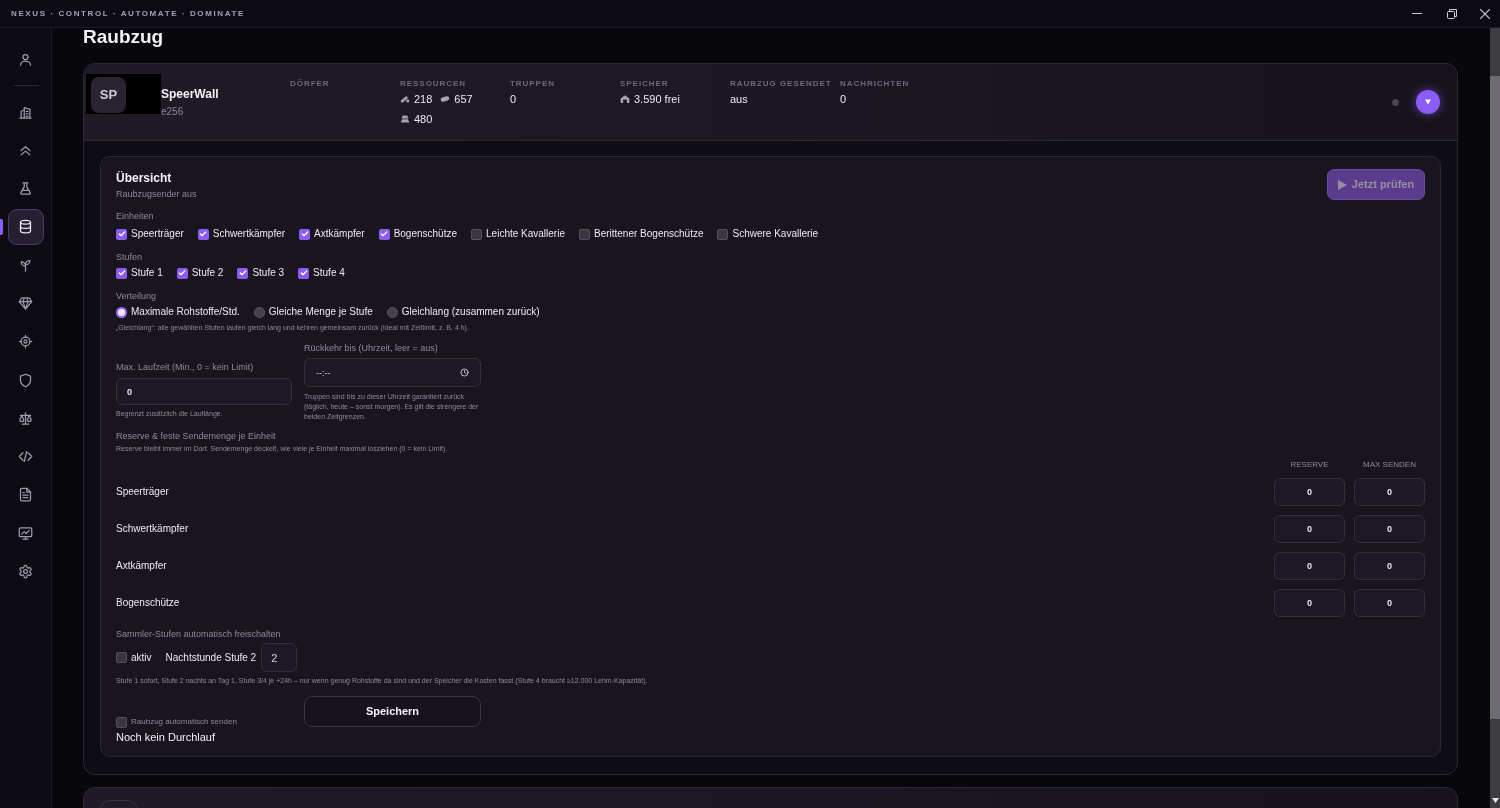  Describe the element at coordinates (25, 303) in the screenshot. I see `gem-icon` at that location.